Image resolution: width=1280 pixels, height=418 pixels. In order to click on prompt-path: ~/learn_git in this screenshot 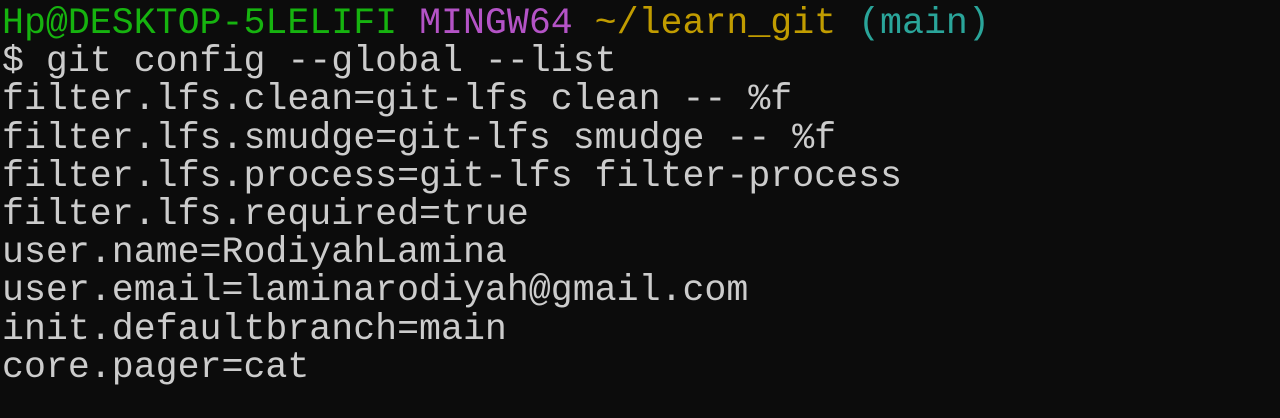, I will do `click(715, 23)`.